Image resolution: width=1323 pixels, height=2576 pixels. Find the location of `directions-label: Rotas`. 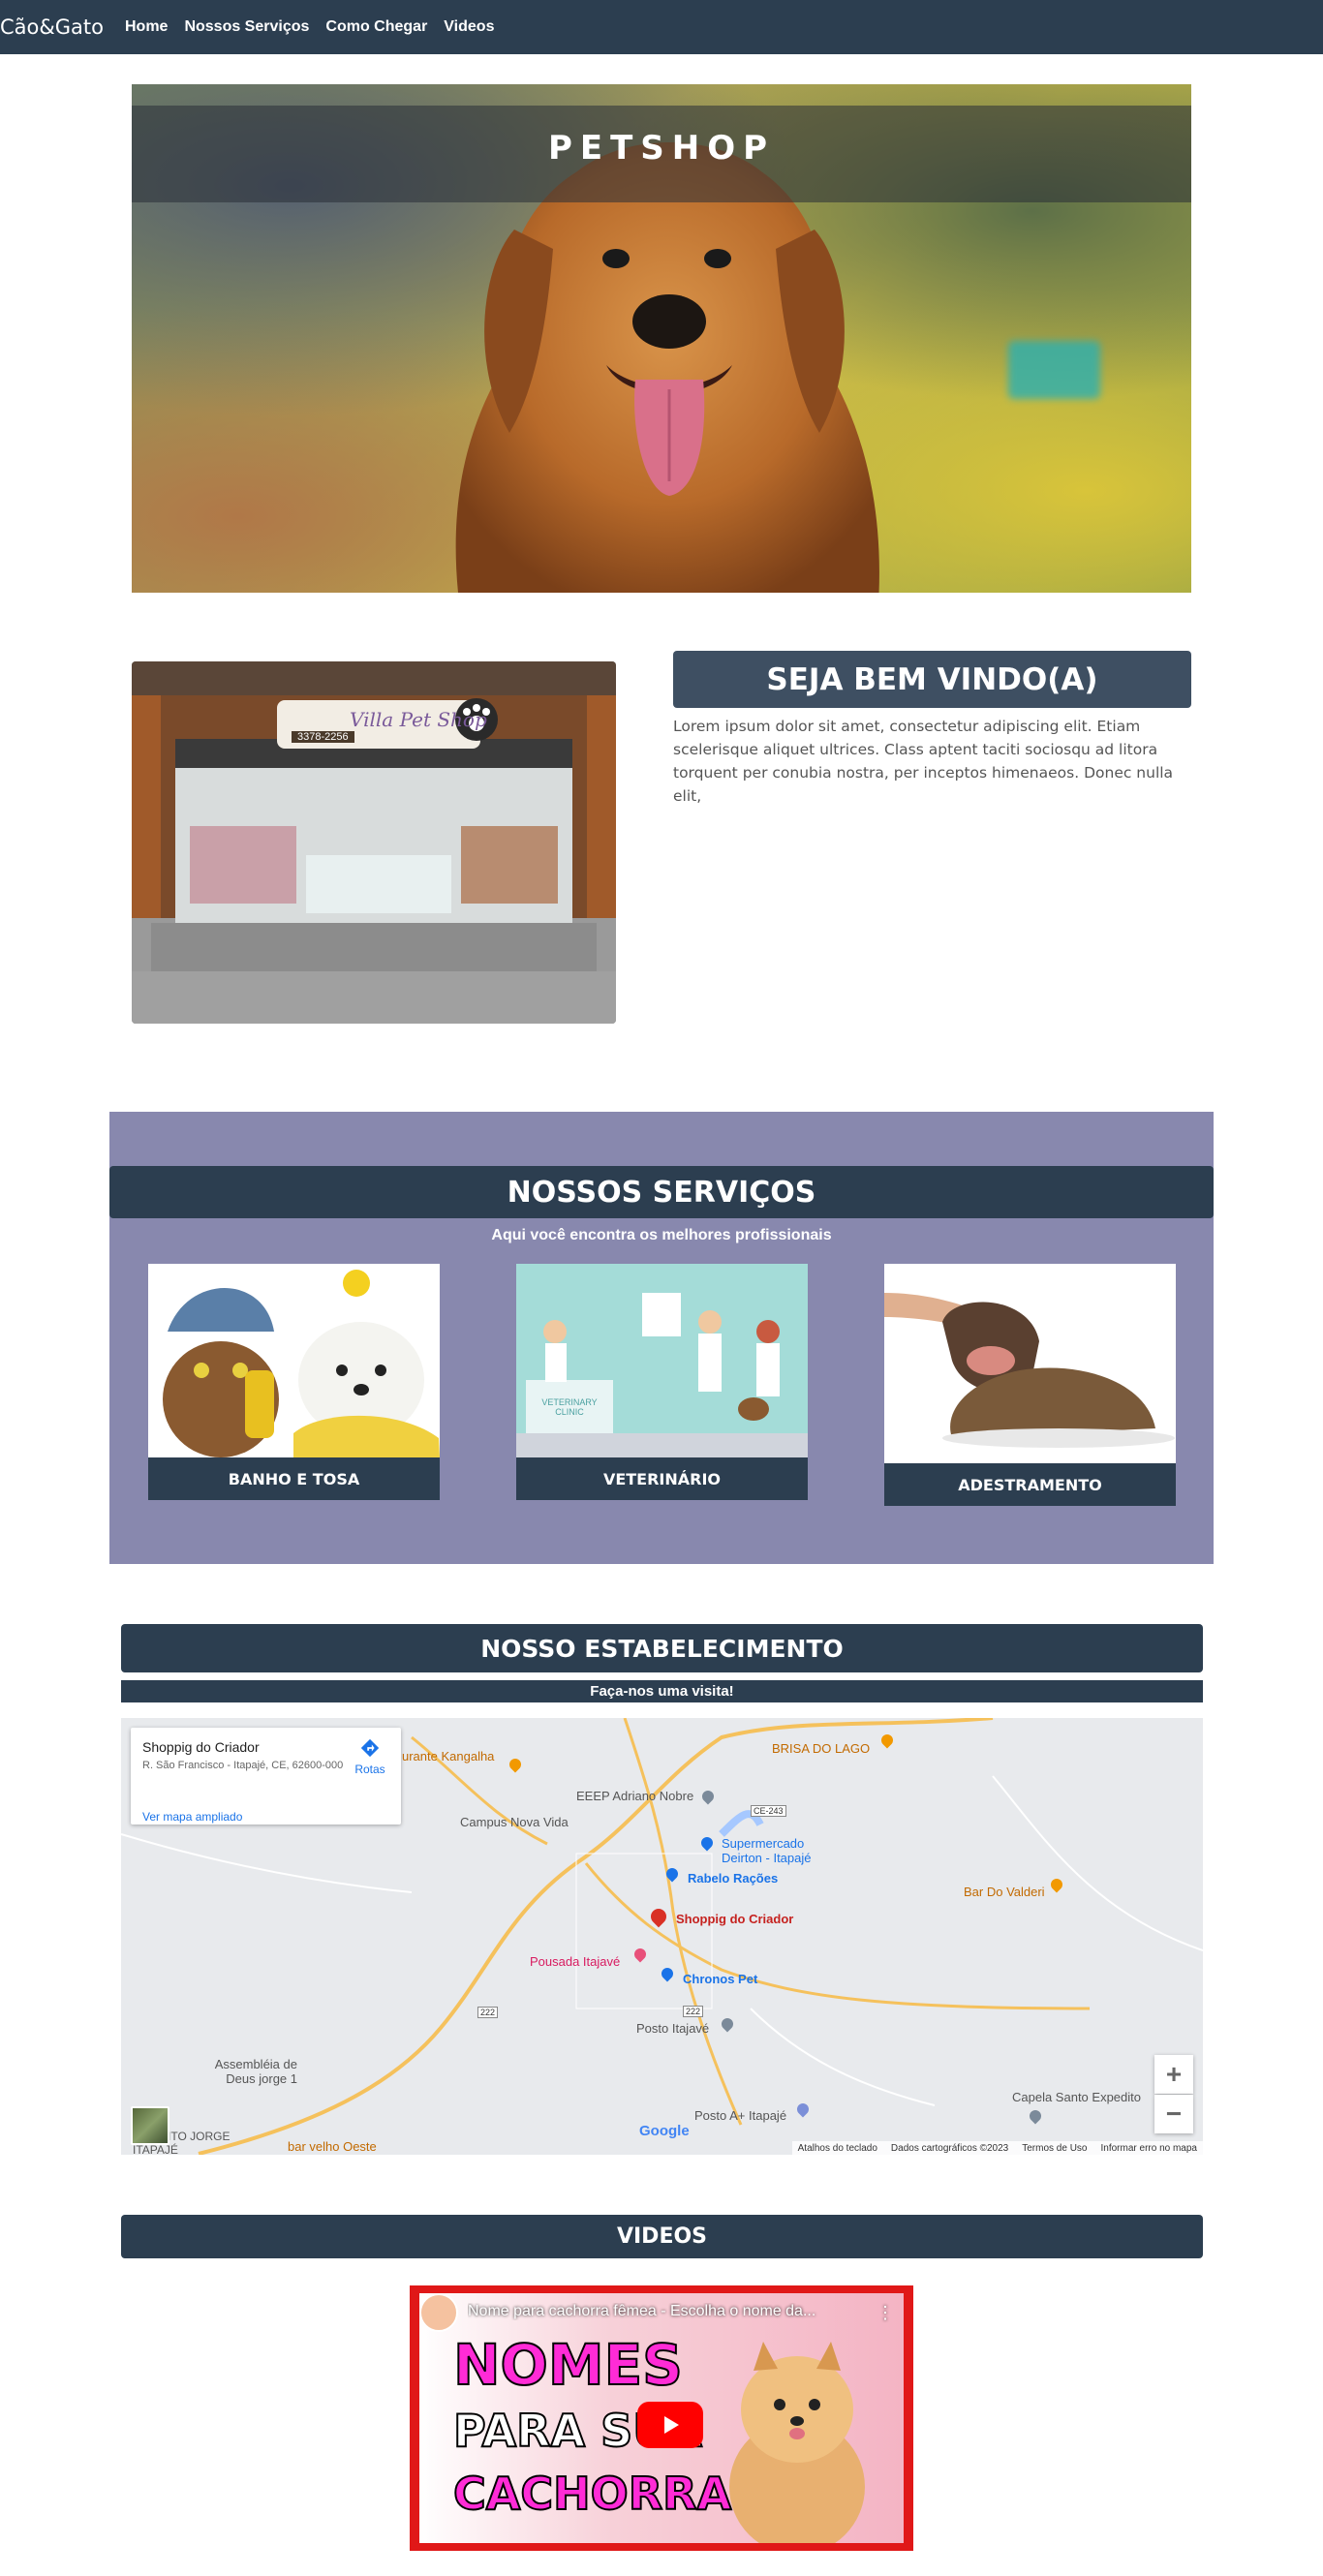

directions-label: Rotas is located at coordinates (369, 1769).